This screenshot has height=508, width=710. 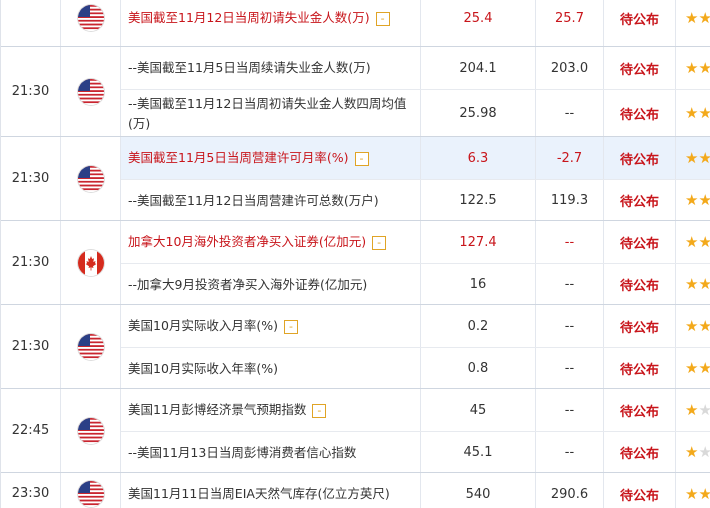 I want to click on table-row: 美国11月11日当周EIA天然气库存(亿立方英尺) 540290.6待公布★★★, so click(x=415, y=490).